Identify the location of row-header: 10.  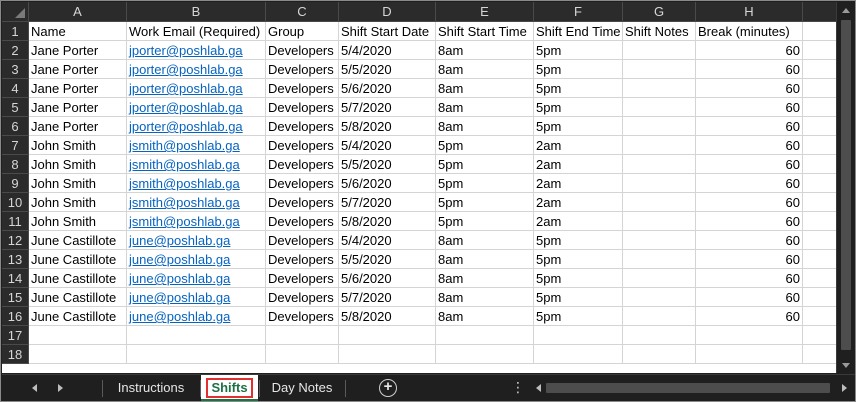
(15, 202).